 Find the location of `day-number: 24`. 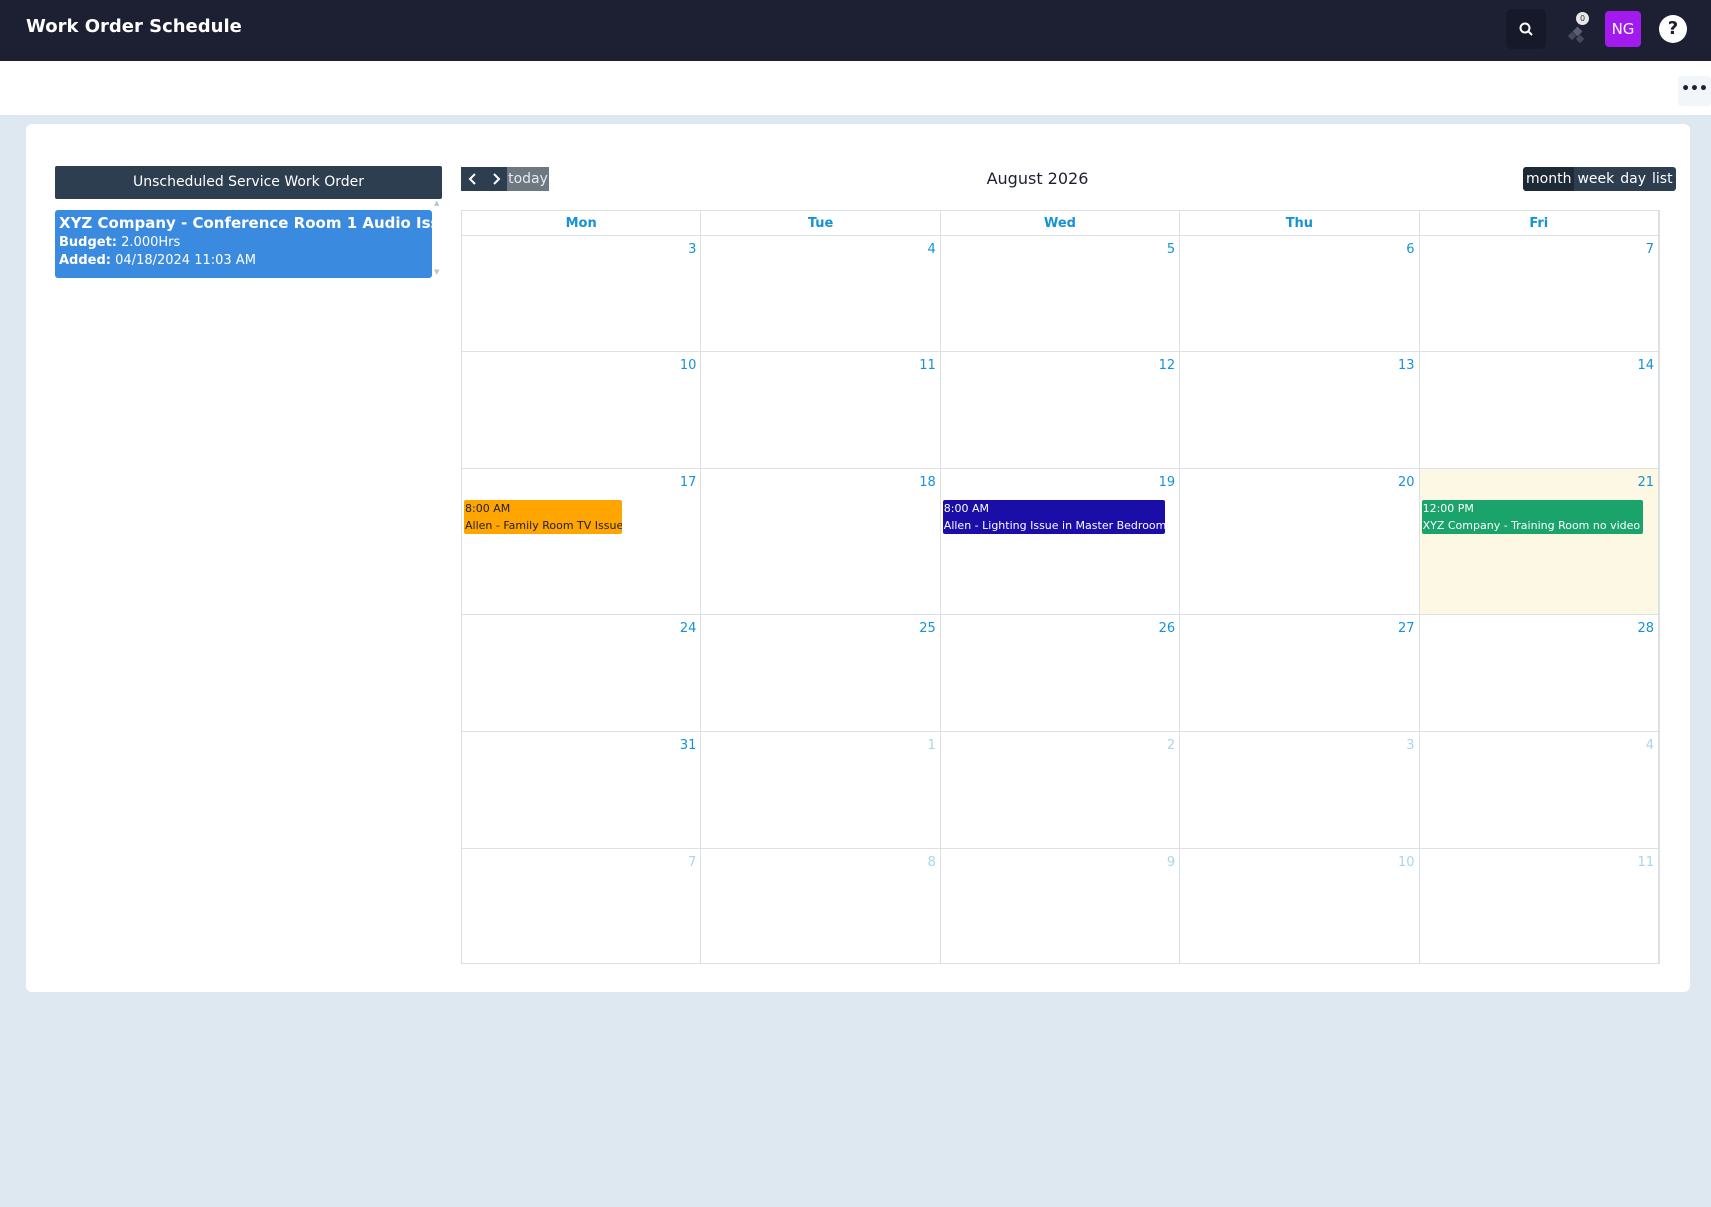

day-number: 24 is located at coordinates (688, 628).